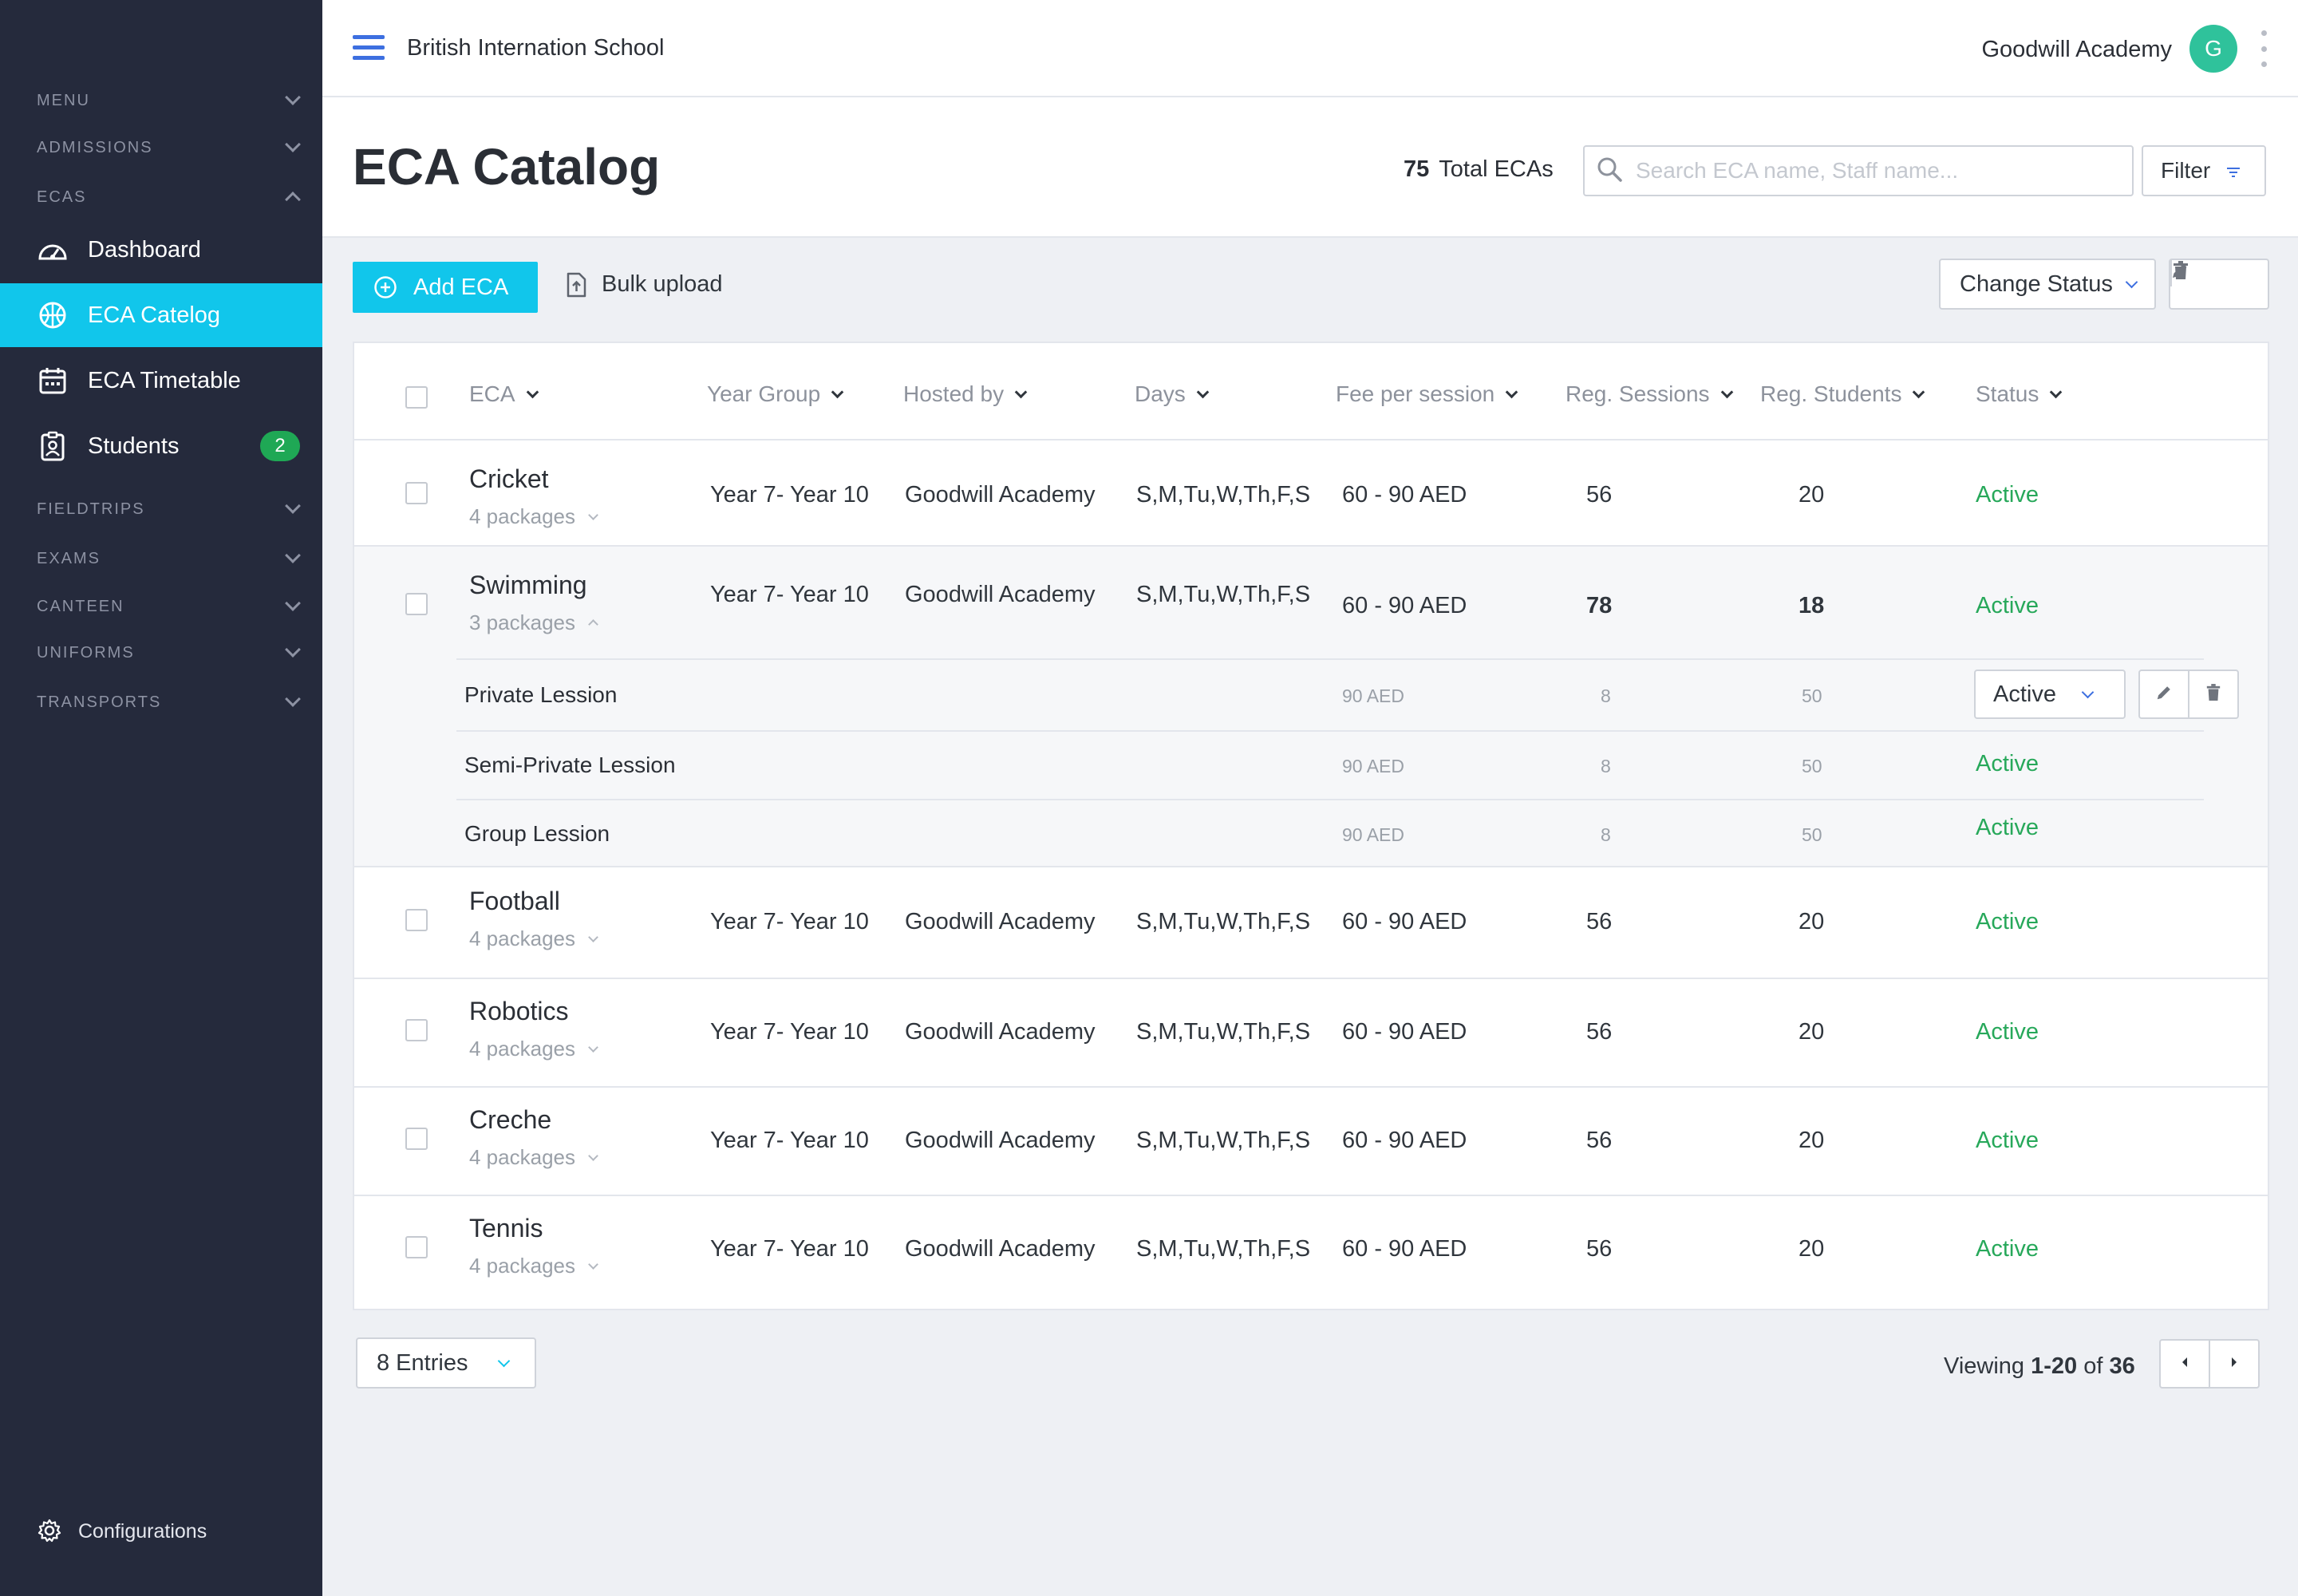 The image size is (2298, 1596). Describe the element at coordinates (161, 197) in the screenshot. I see `sidebar-section-ecas: ECAS` at that location.